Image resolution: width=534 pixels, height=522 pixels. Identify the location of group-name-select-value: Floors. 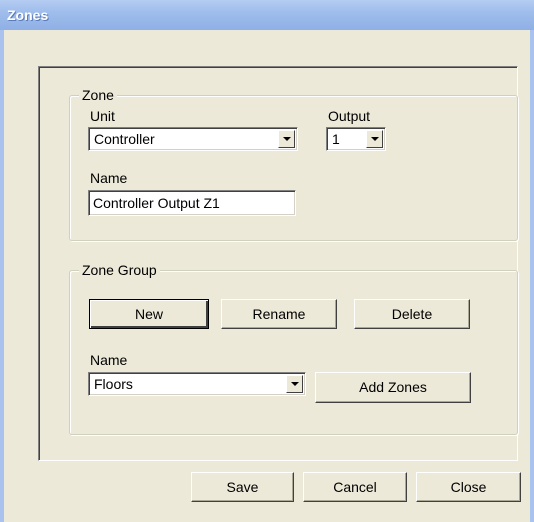
(113, 384).